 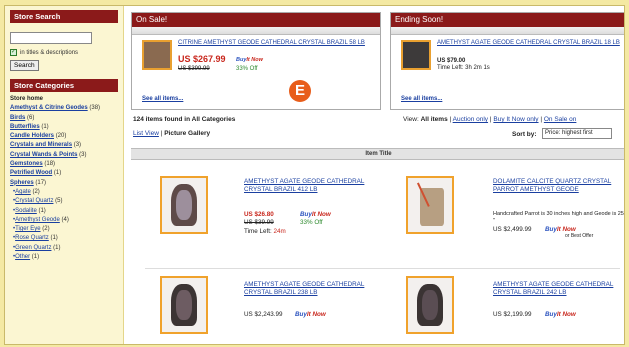 What do you see at coordinates (34, 201) in the screenshot?
I see `category-link: Crystal Quartz` at bounding box center [34, 201].